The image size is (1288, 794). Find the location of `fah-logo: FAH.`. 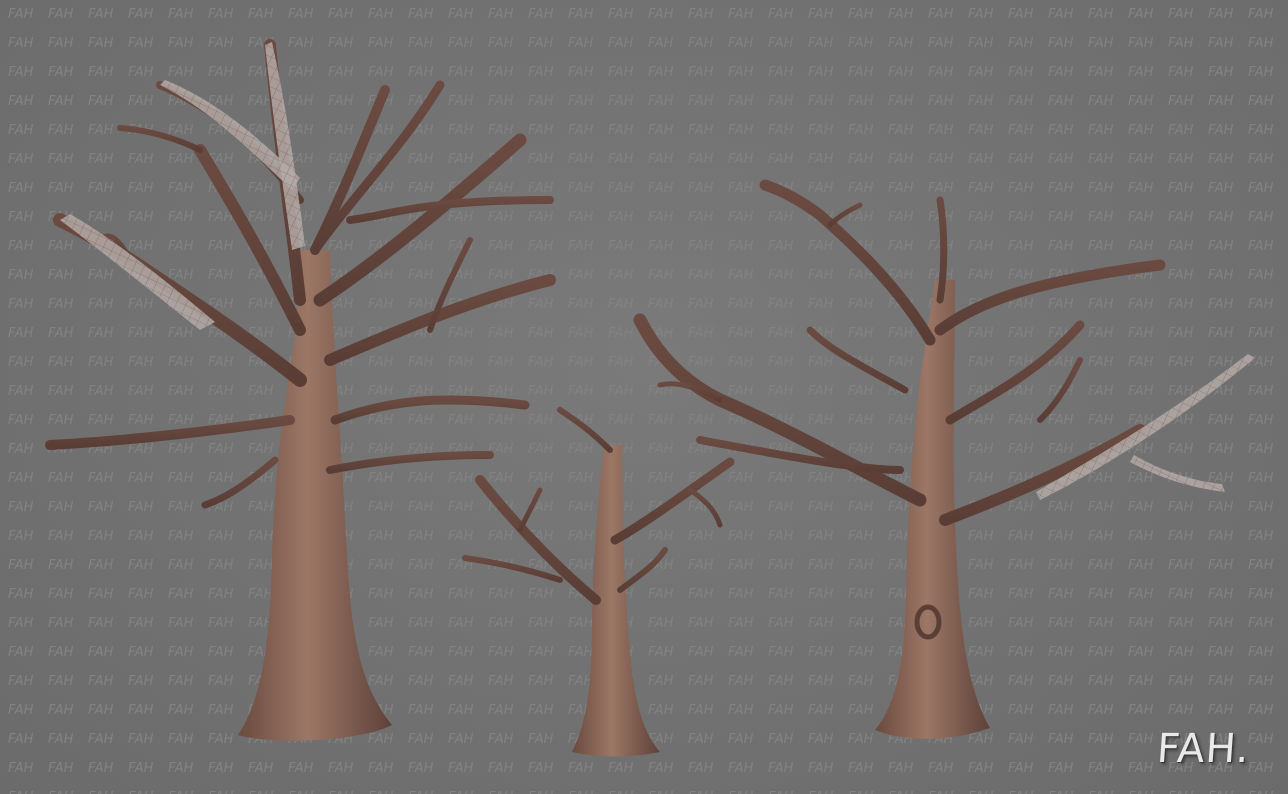

fah-logo: FAH. is located at coordinates (1203, 749).